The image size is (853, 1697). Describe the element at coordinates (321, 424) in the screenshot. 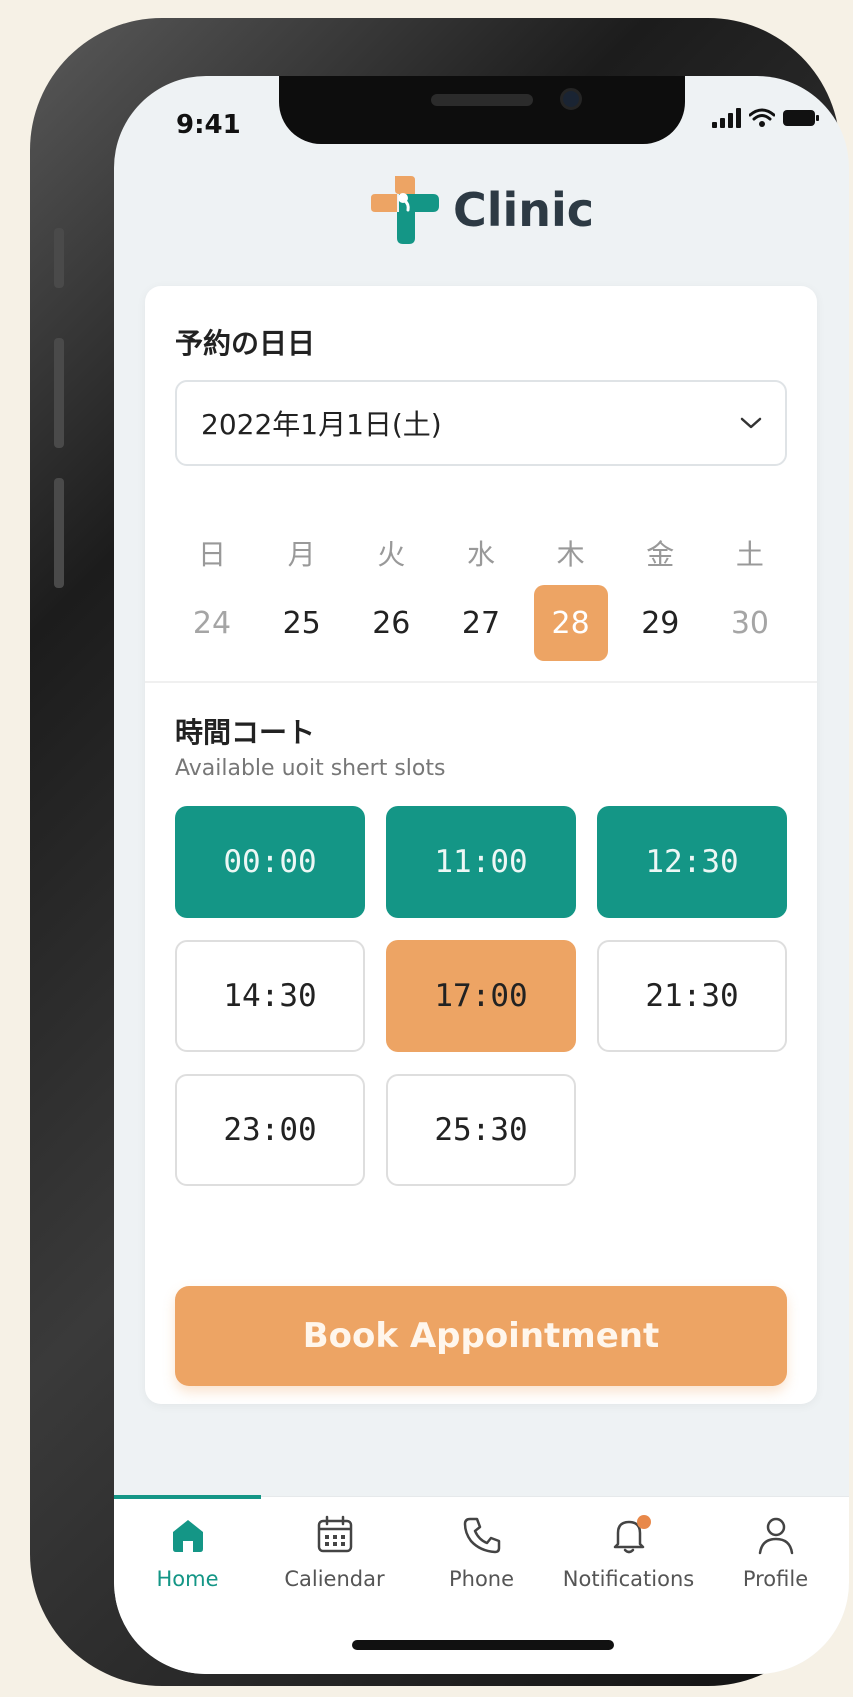

I see `selected-date-value: 2022年1月1日(土)` at that location.